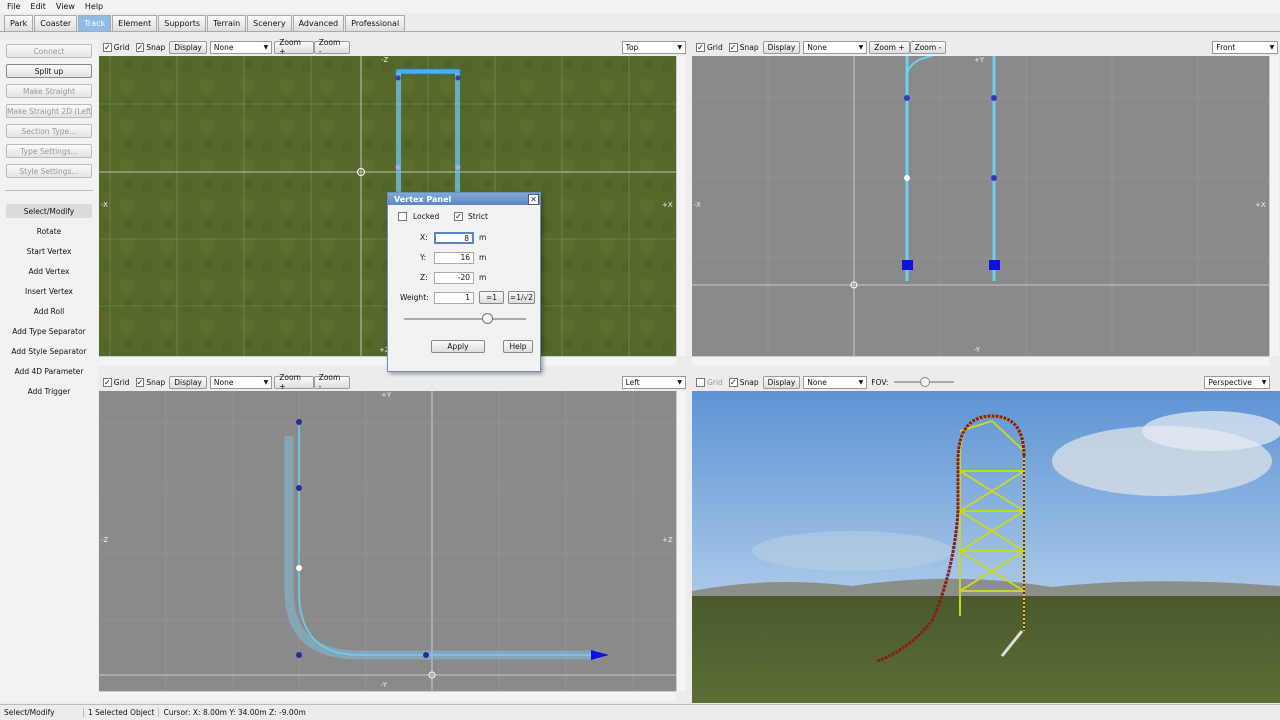 The height and width of the screenshot is (720, 1280). What do you see at coordinates (464, 199) in the screenshot?
I see `vertex-panel-titlebar: Vertex Panel ✕` at bounding box center [464, 199].